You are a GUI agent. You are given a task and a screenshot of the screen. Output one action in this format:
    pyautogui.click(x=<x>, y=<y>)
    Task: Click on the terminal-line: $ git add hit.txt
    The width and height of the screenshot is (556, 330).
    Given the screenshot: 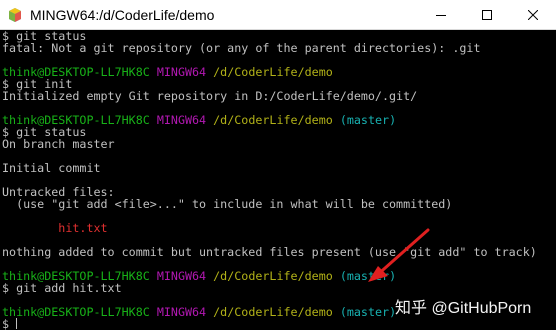 What is the action you would take?
    pyautogui.click(x=62, y=288)
    